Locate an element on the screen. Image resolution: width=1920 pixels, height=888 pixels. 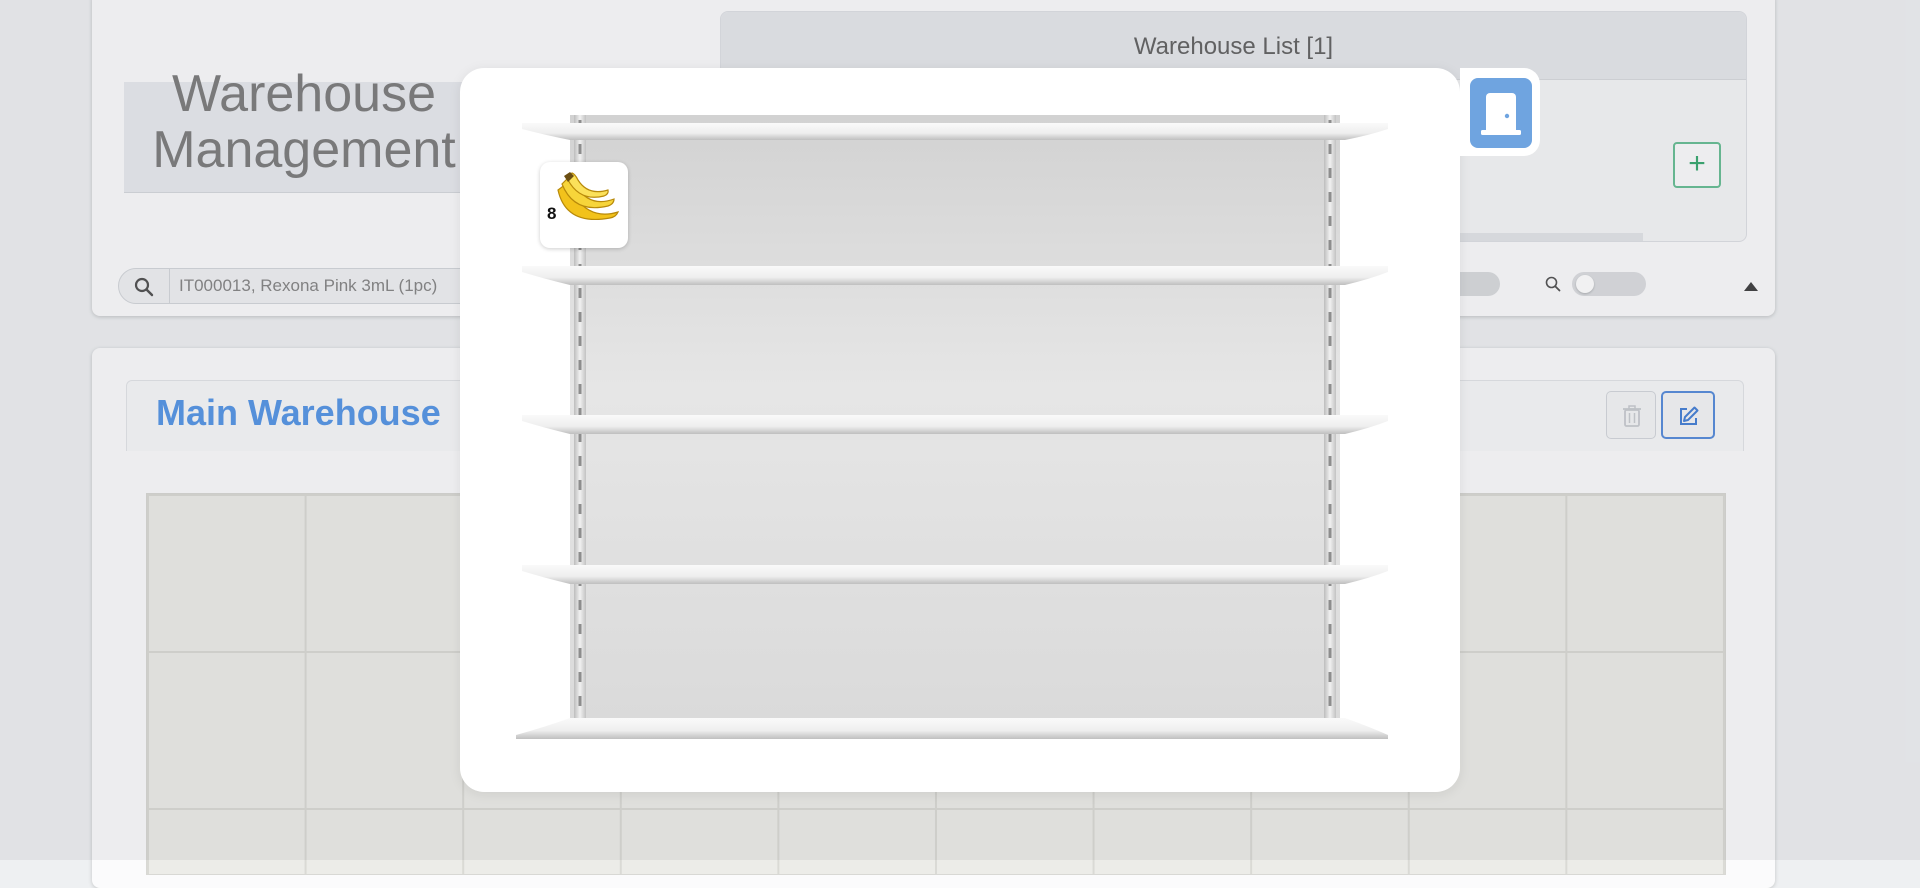
close-shelf-button is located at coordinates (1501, 113).